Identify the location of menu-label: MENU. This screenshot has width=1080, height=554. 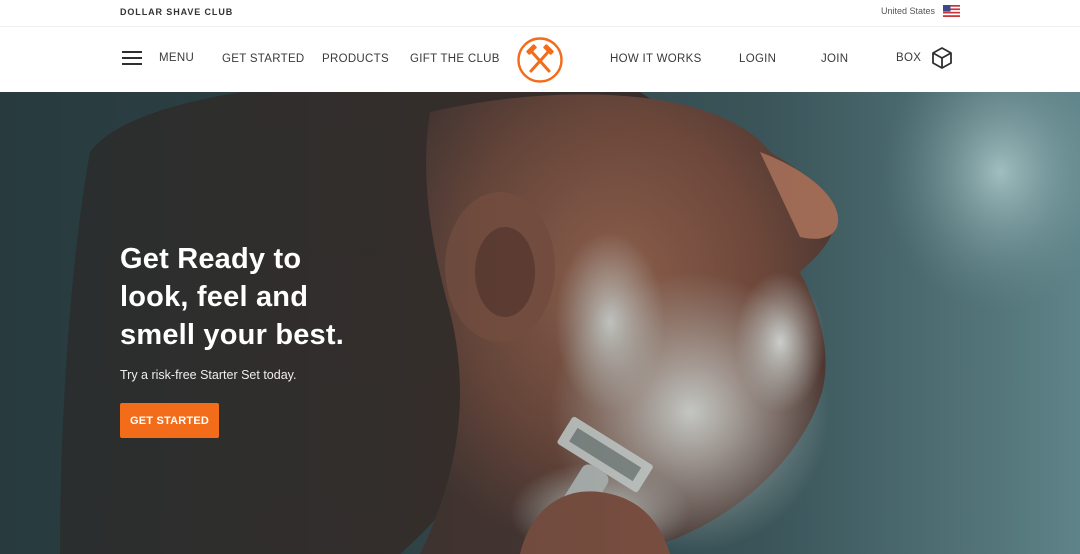
(177, 58).